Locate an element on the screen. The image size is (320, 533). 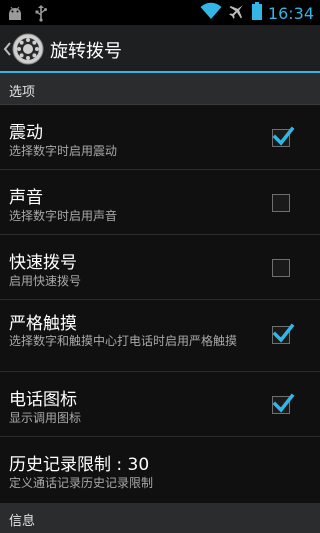
pref-history-limit: 历史记录限制 : 30 定义通话记录历史记录限制 is located at coordinates (160, 470).